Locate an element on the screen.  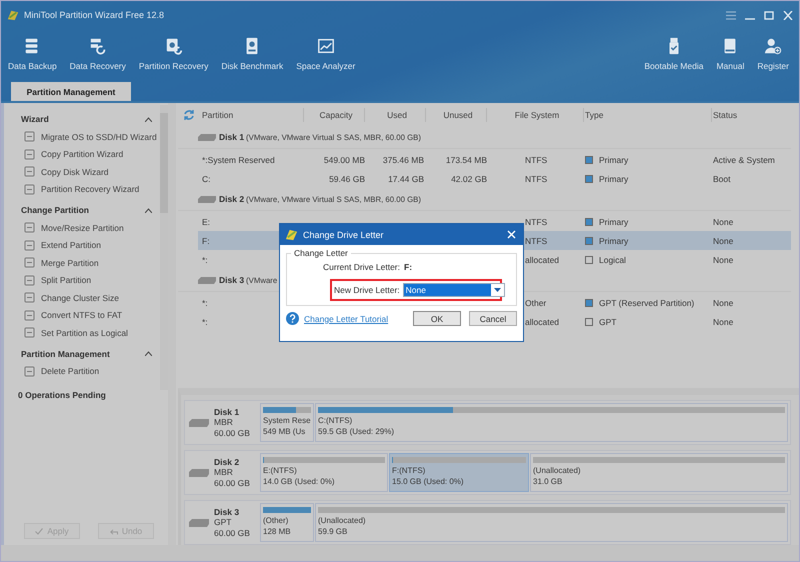
toolbar-button: Register is located at coordinates (773, 54).